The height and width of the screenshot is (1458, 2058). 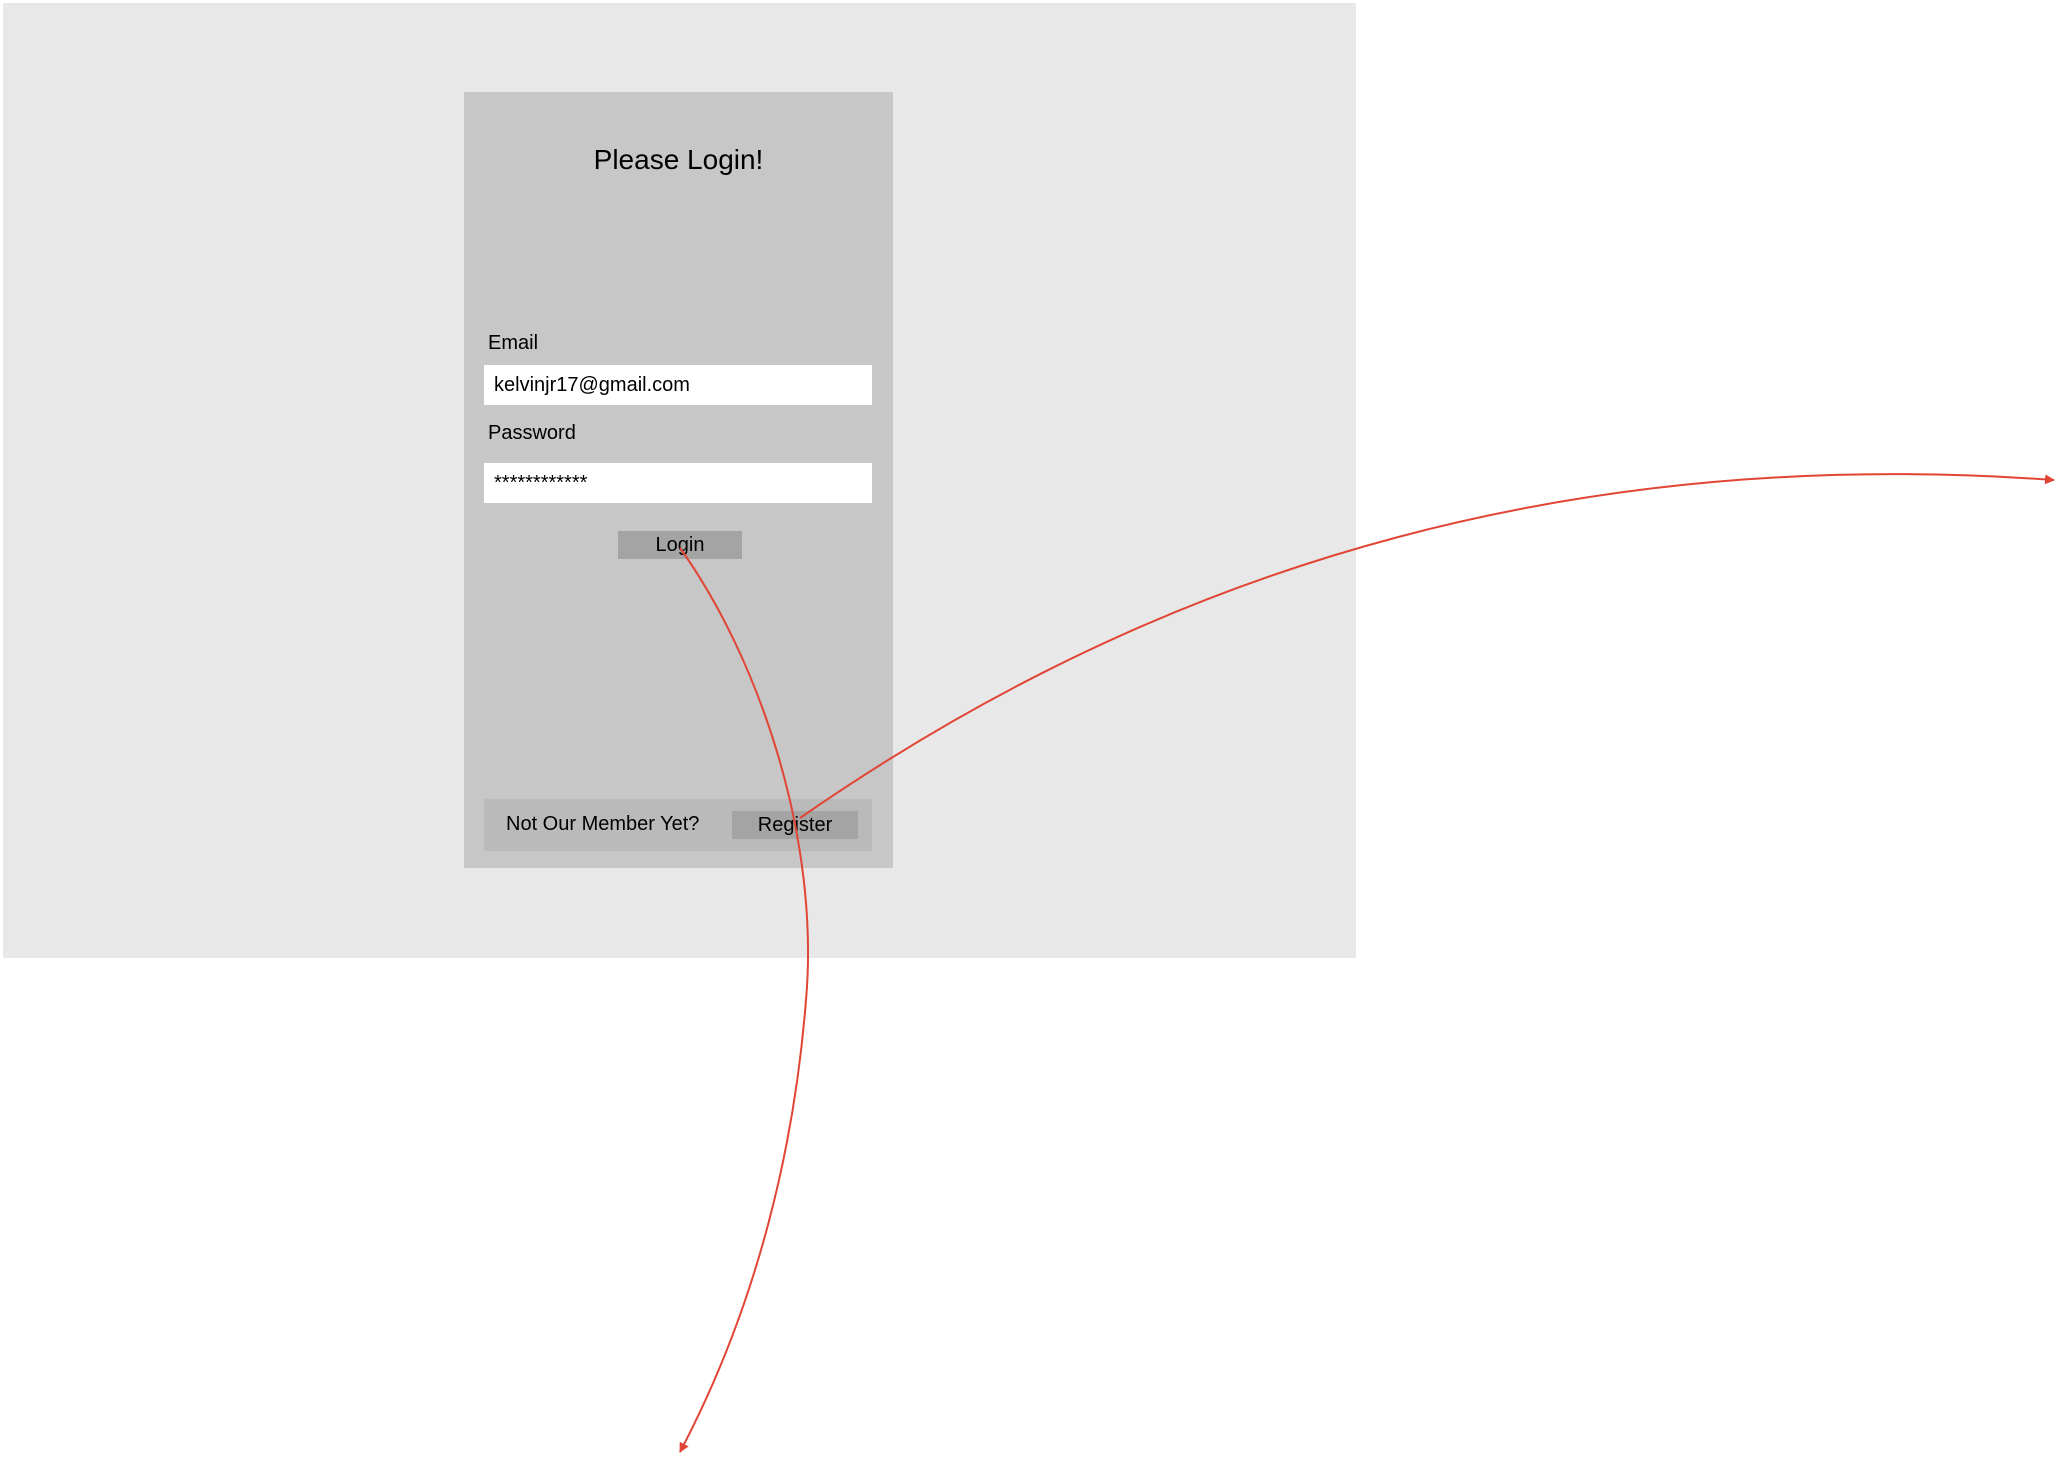 I want to click on email-label: Email, so click(x=513, y=343).